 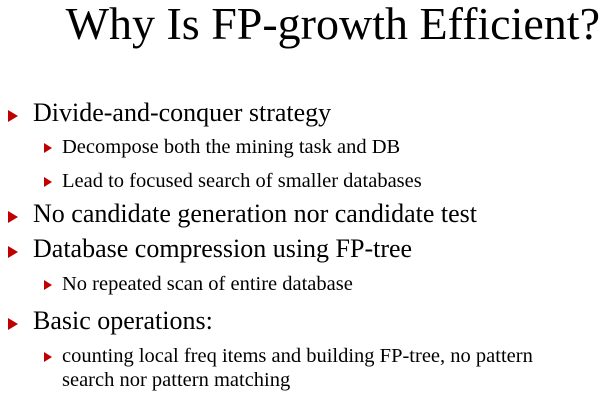 What do you see at coordinates (332, 24) in the screenshot?
I see `slide-title: Why Is FP-growth Efficient?` at bounding box center [332, 24].